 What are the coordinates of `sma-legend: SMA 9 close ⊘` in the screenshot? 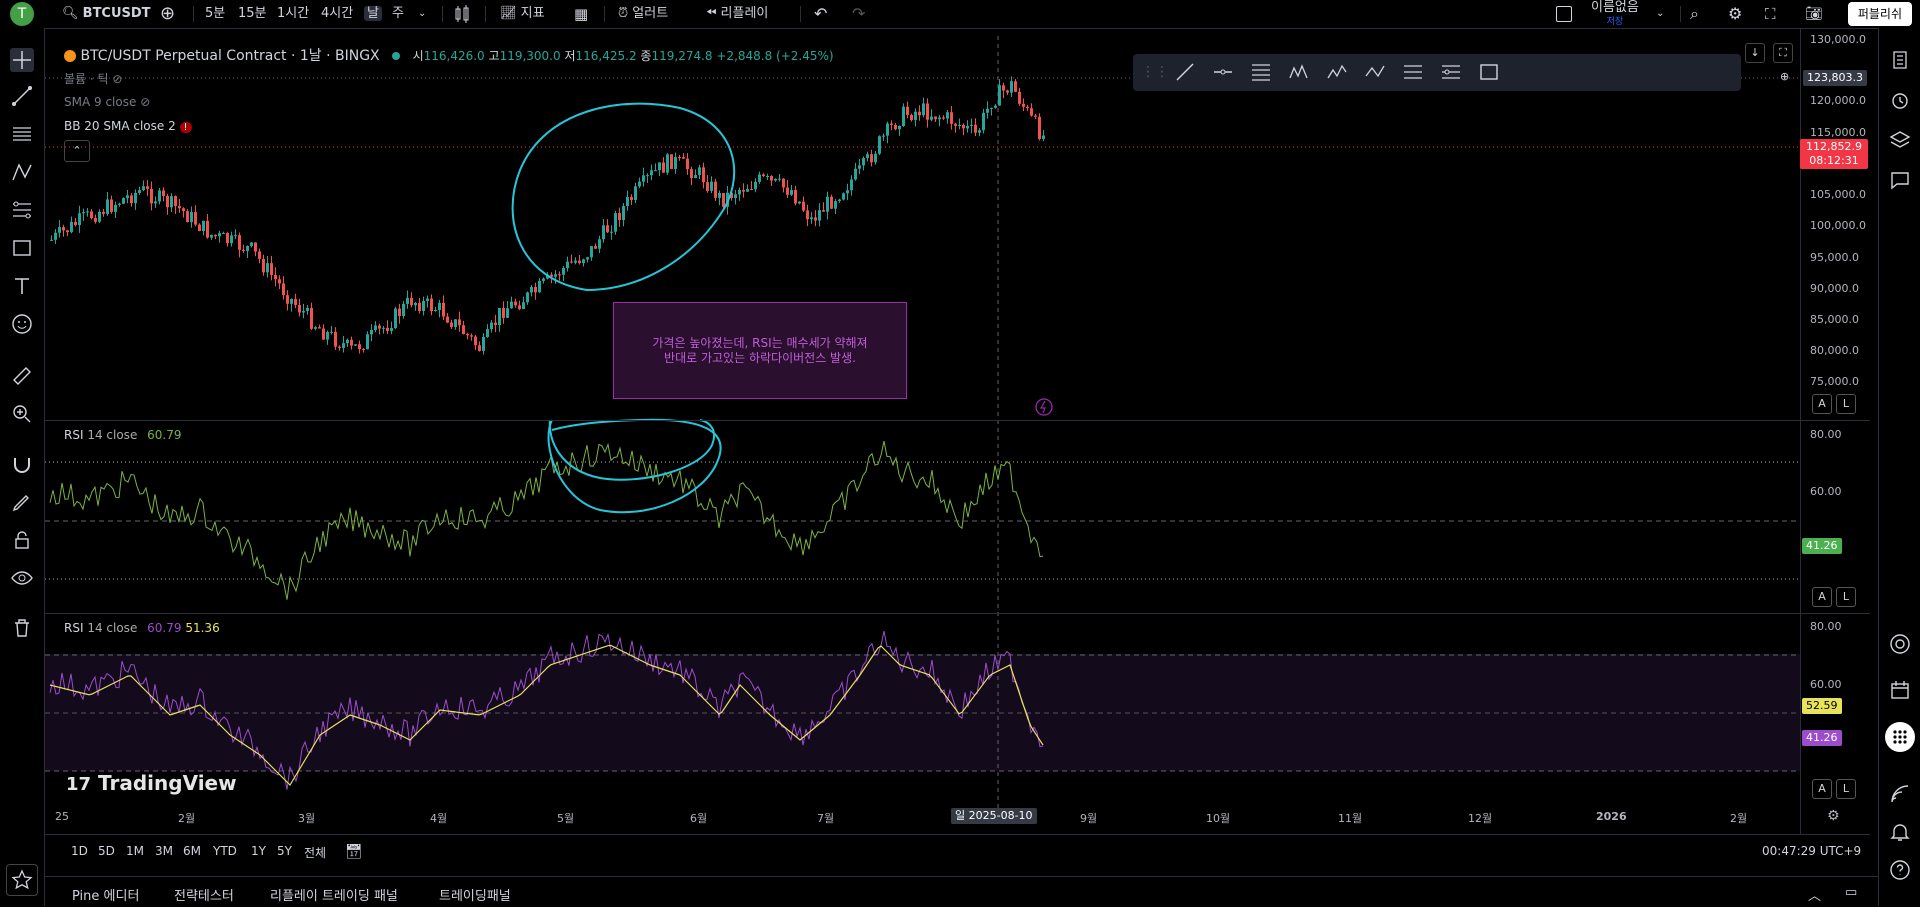 It's located at (107, 102).